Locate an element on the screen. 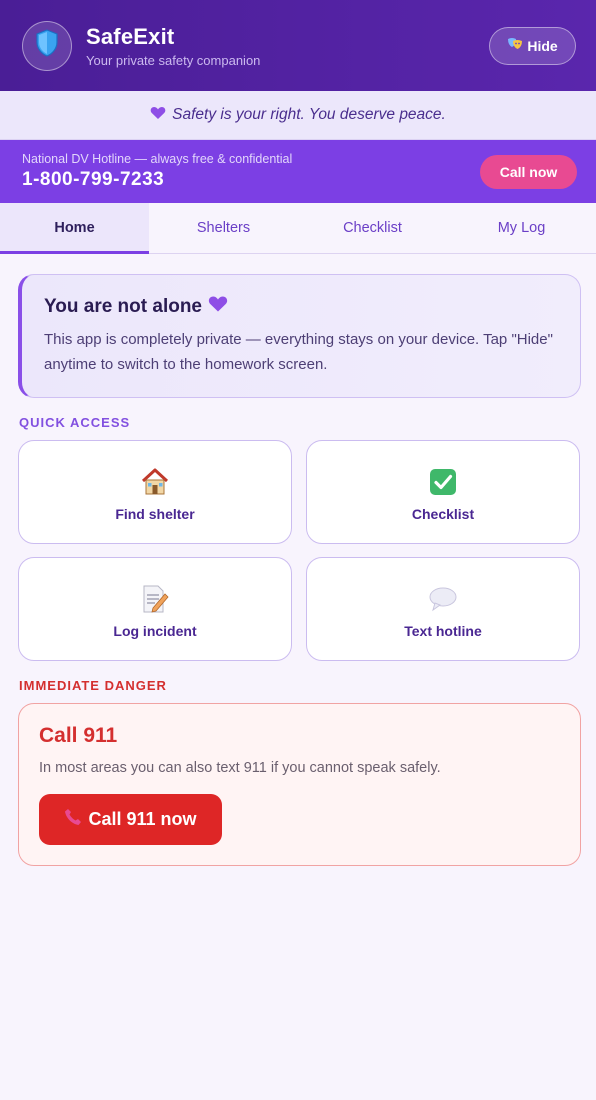 This screenshot has width=596, height=1100. log-incident-label: Log incident is located at coordinates (155, 631).